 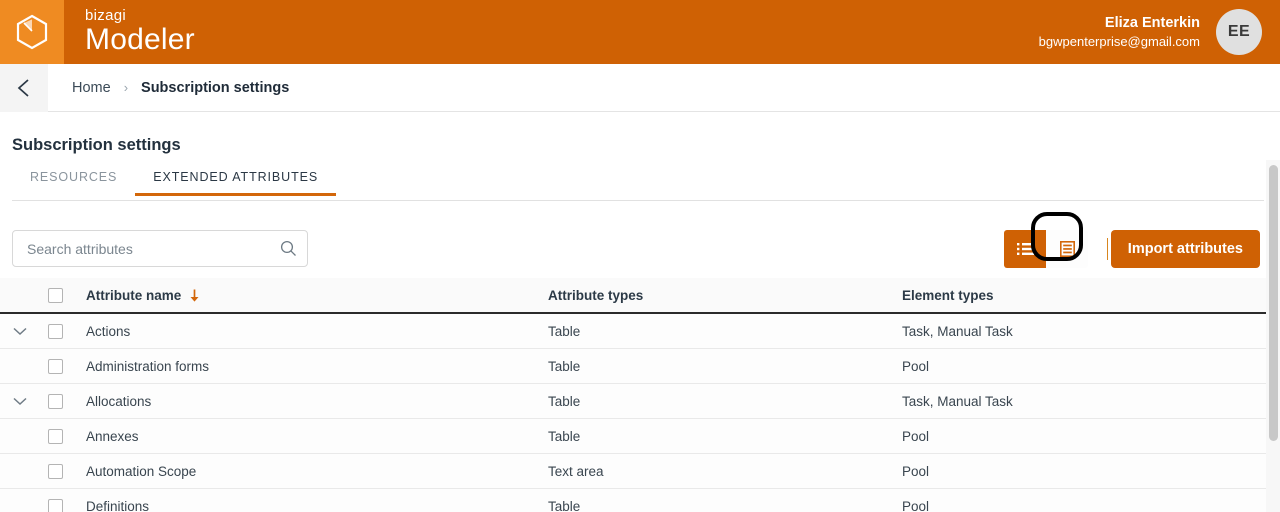 What do you see at coordinates (141, 471) in the screenshot?
I see `cell-attribute-name: Automation Scope` at bounding box center [141, 471].